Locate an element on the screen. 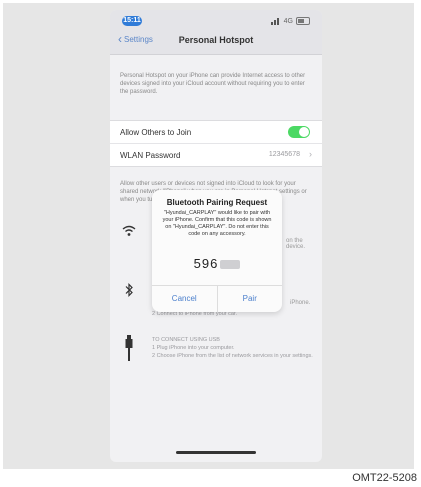 The width and height of the screenshot is (421, 487). allow-others-row: Allow Others to Join is located at coordinates (216, 132).